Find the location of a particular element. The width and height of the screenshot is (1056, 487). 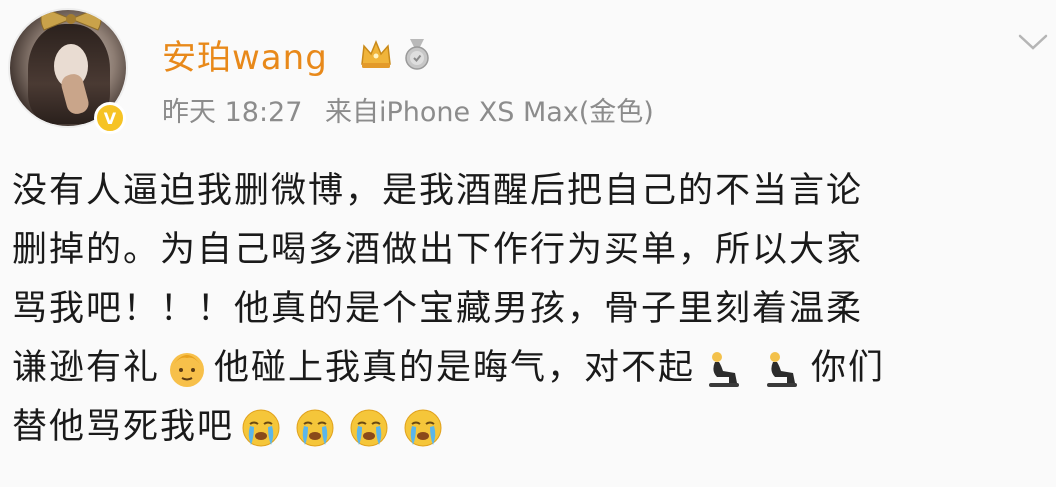

post-text-line: 骂我吧！！！他真的是个宝藏男孩，骨子里刻着温柔 is located at coordinates (527, 309).